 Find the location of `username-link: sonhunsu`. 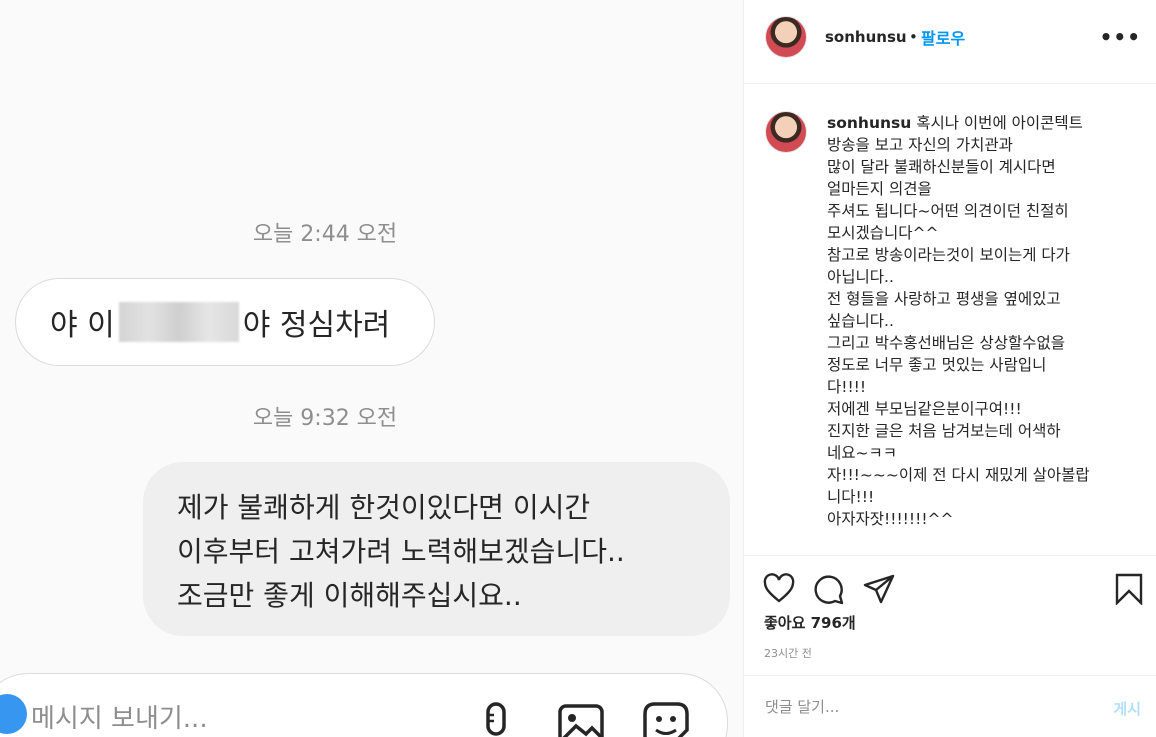

username-link: sonhunsu is located at coordinates (866, 37).